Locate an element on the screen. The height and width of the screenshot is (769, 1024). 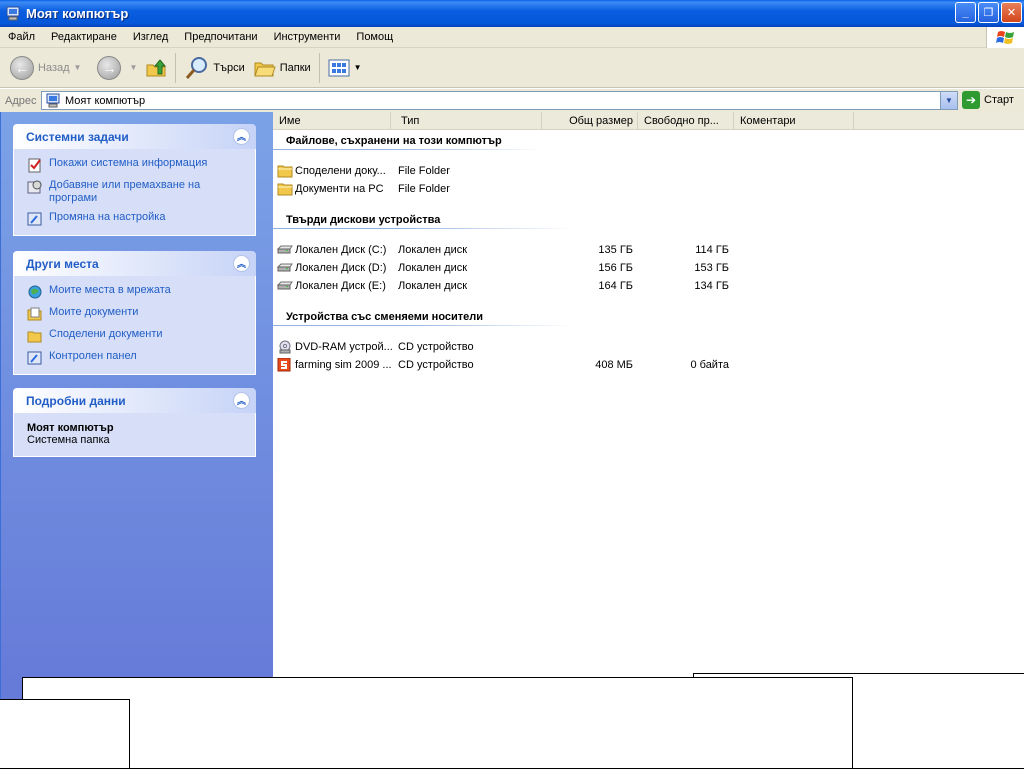
place-shared-documents: Споделени документи is located at coordinates (136, 336).